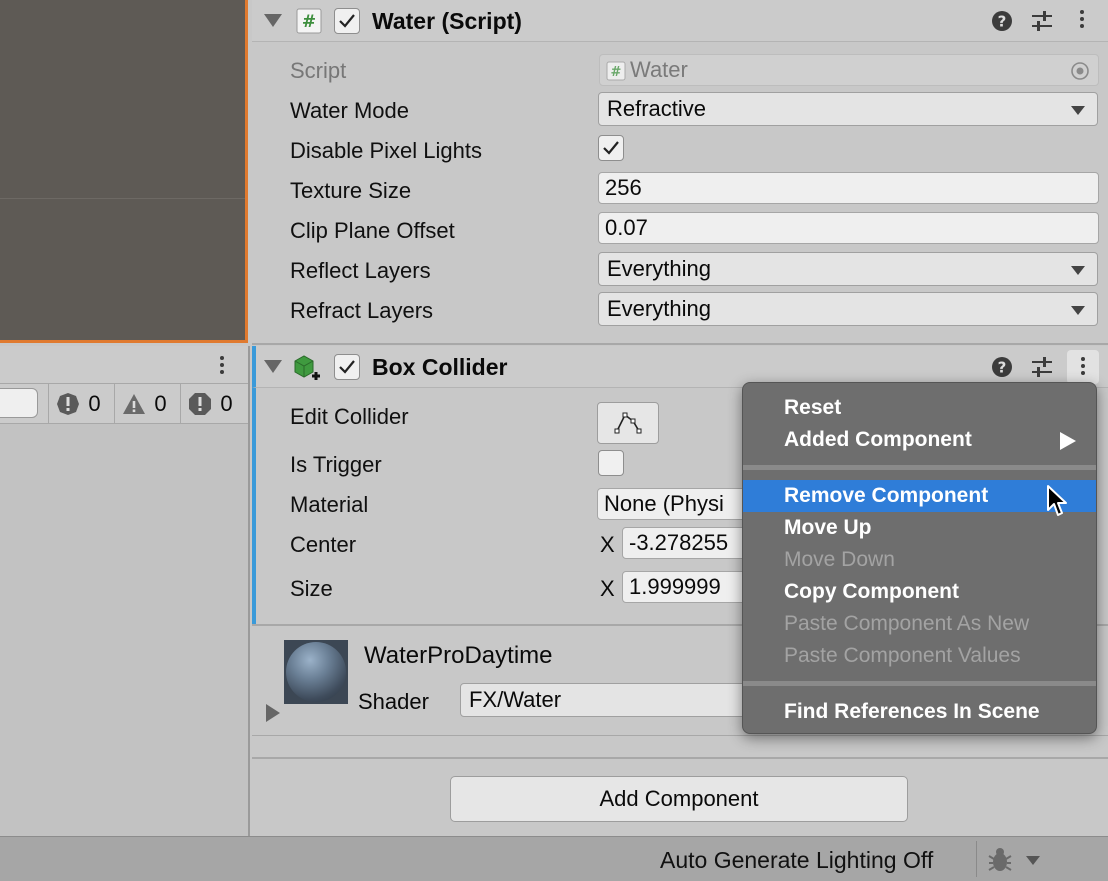  Describe the element at coordinates (878, 439) in the screenshot. I see `menu-item-label: Added Component` at that location.